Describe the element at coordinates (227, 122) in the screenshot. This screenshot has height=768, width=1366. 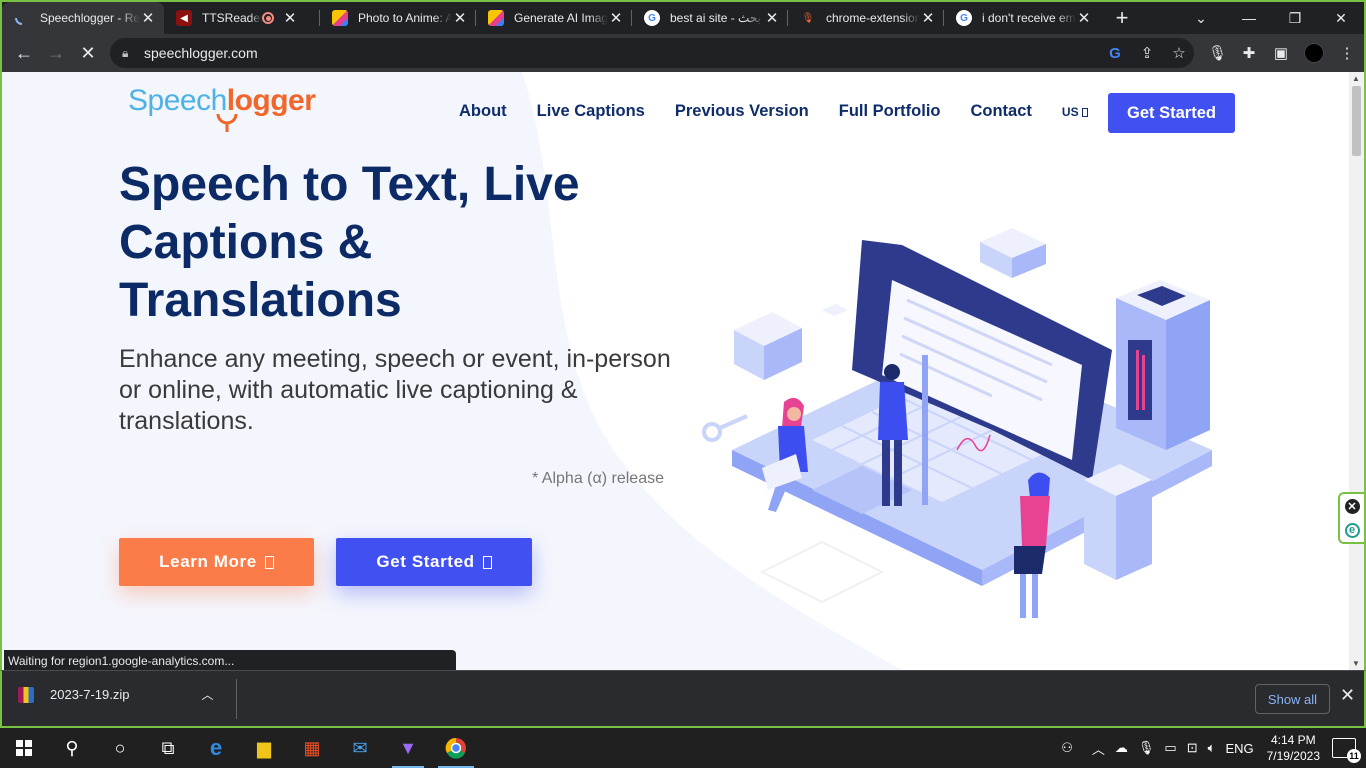
I see `logo-mic-icon` at that location.